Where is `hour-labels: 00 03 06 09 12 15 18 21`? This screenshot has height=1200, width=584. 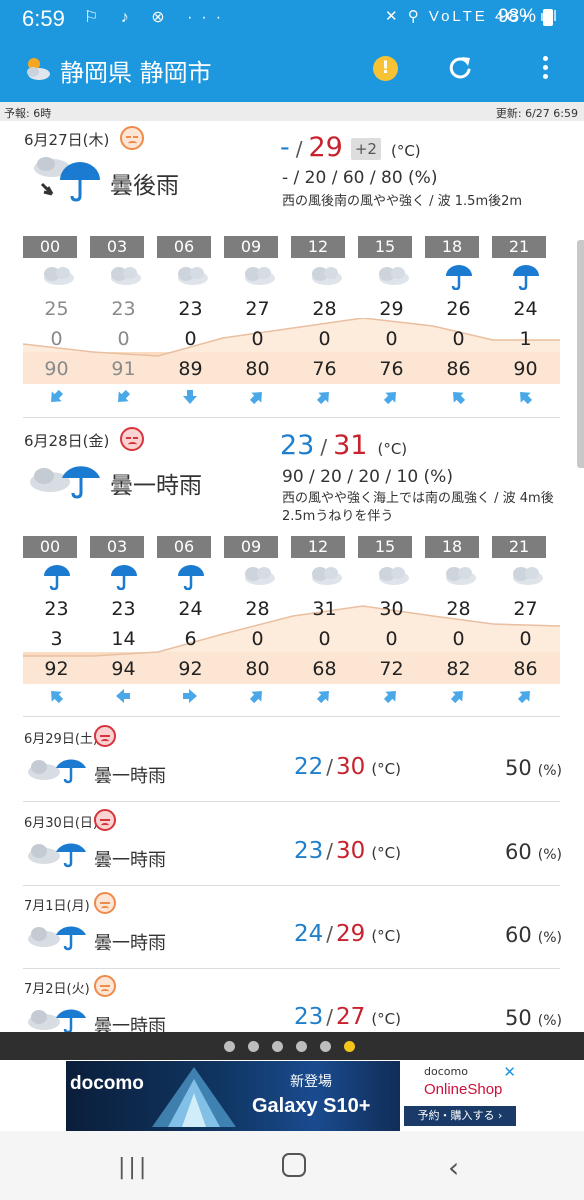
hour-labels: 00 03 06 09 12 15 18 21 is located at coordinates (293, 547).